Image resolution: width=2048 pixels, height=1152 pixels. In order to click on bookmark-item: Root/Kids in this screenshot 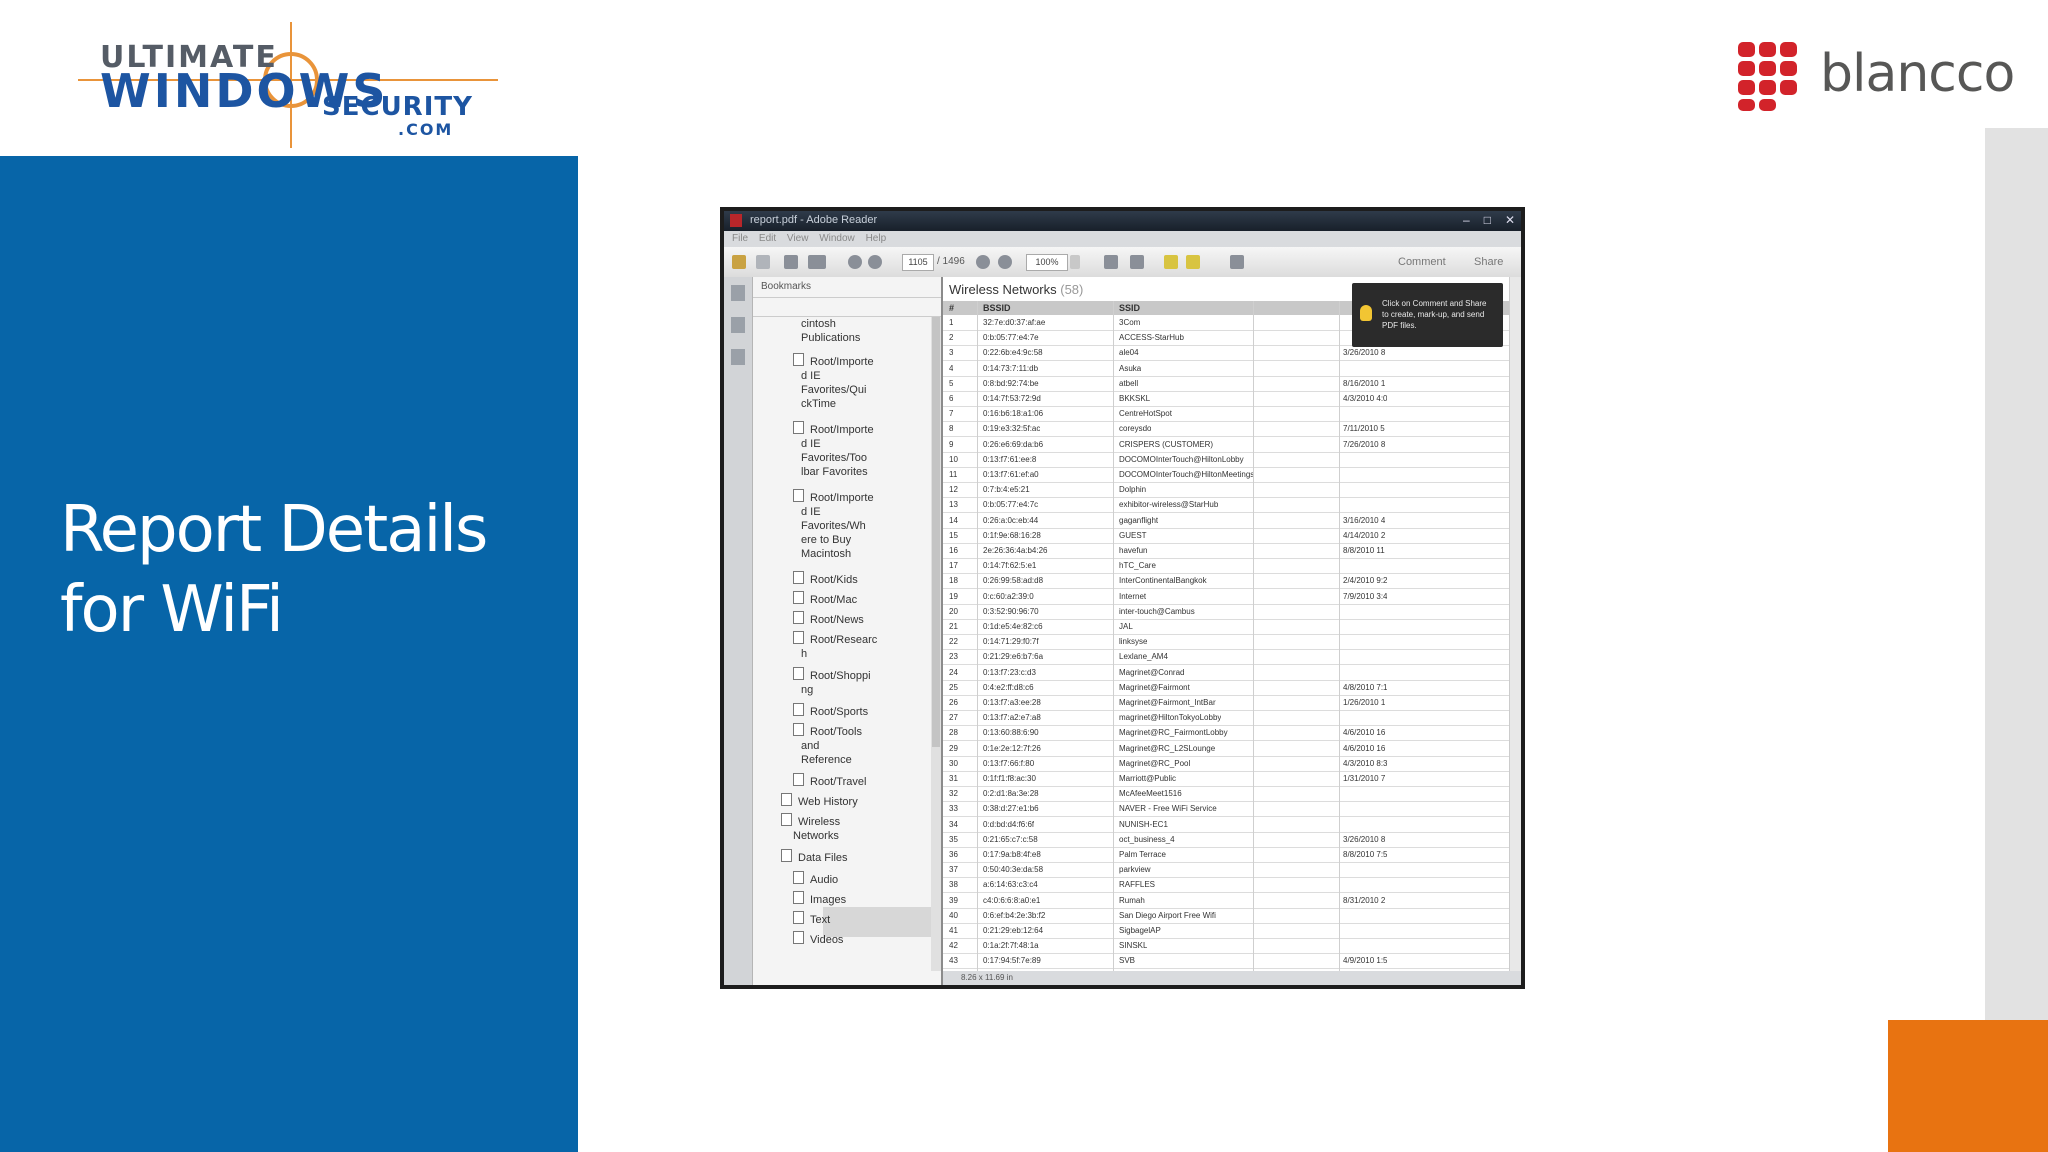, I will do `click(825, 579)`.